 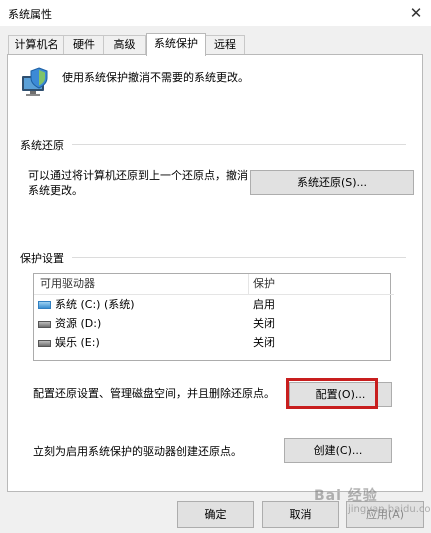 What do you see at coordinates (69, 342) in the screenshot?
I see `drive-name-cell: 娱乐 (E:)` at bounding box center [69, 342].